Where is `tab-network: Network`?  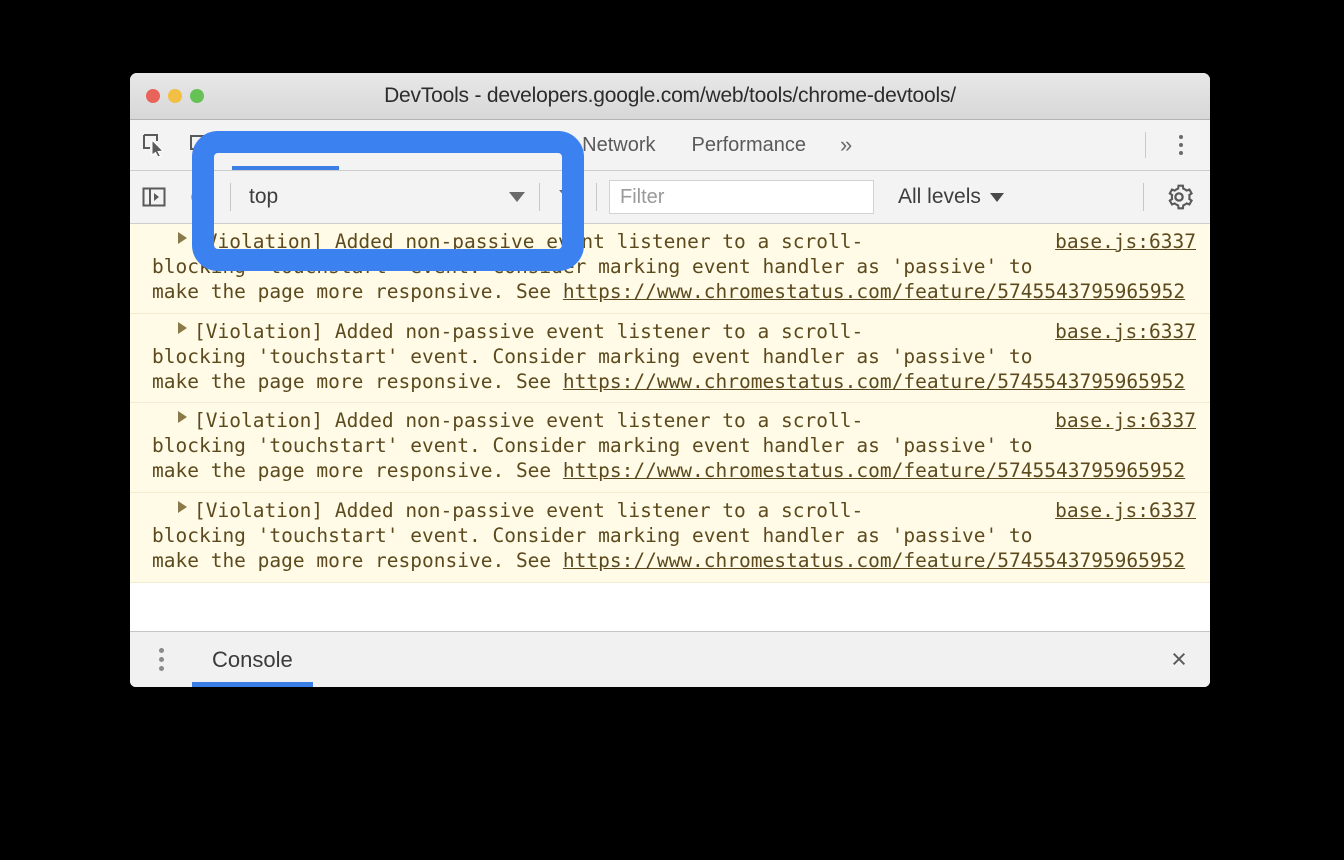
tab-network: Network is located at coordinates (618, 145).